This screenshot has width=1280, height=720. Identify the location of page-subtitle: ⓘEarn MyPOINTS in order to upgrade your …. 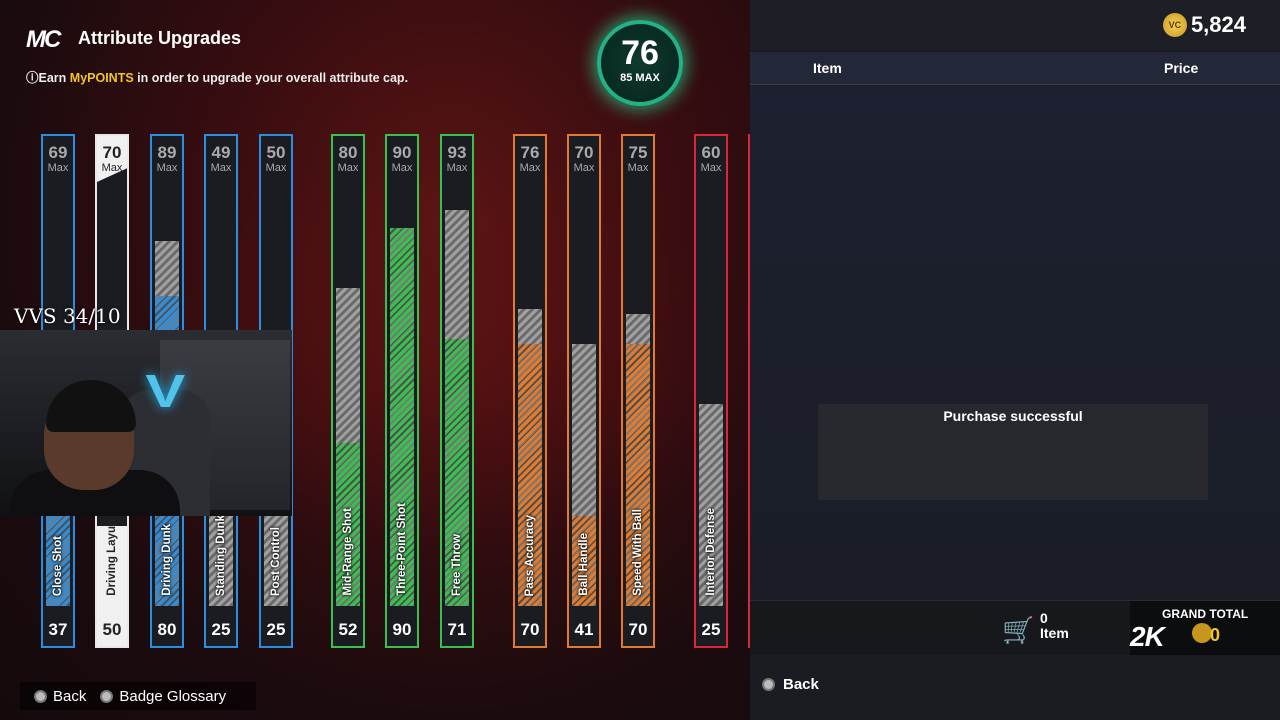
(217, 78).